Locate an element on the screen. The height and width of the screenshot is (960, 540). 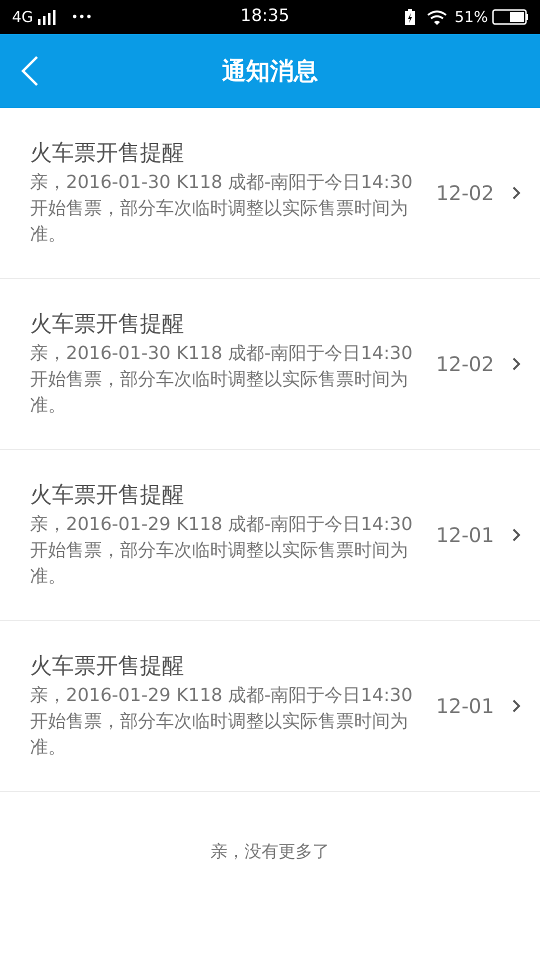
clock-time: 18:35 is located at coordinates (265, 16).